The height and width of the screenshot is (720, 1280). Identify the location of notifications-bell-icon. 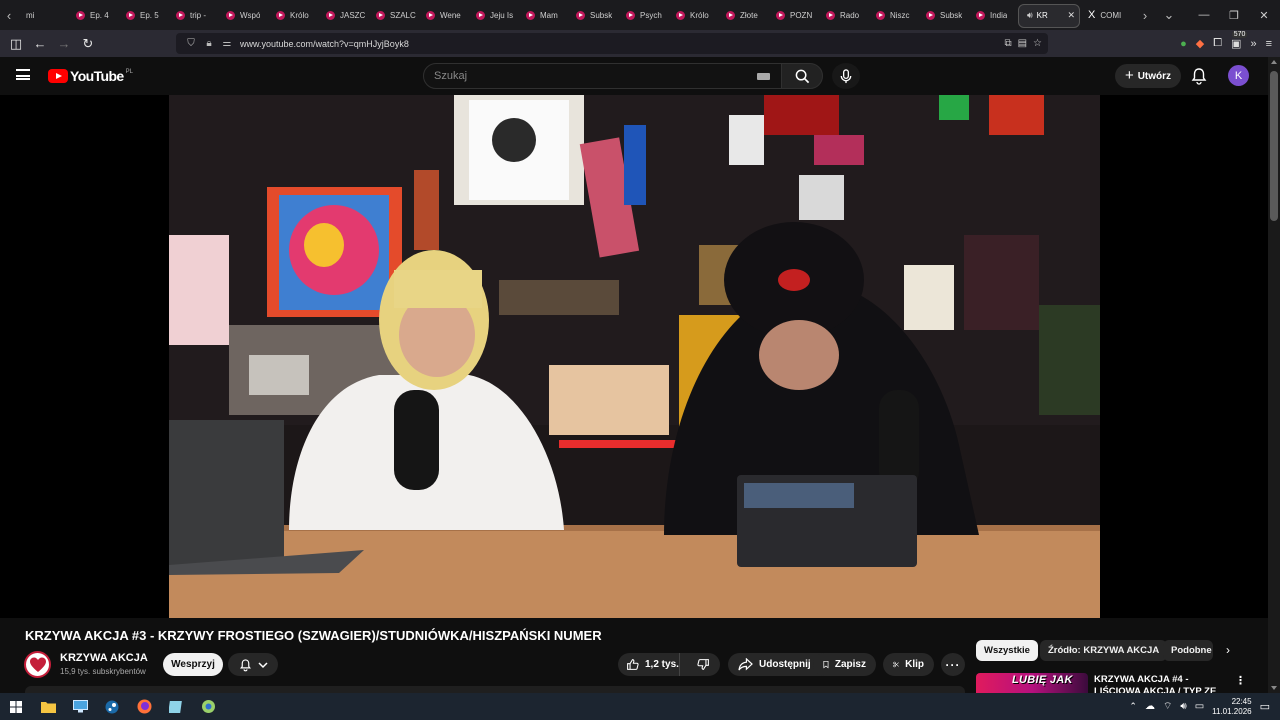
(1199, 76).